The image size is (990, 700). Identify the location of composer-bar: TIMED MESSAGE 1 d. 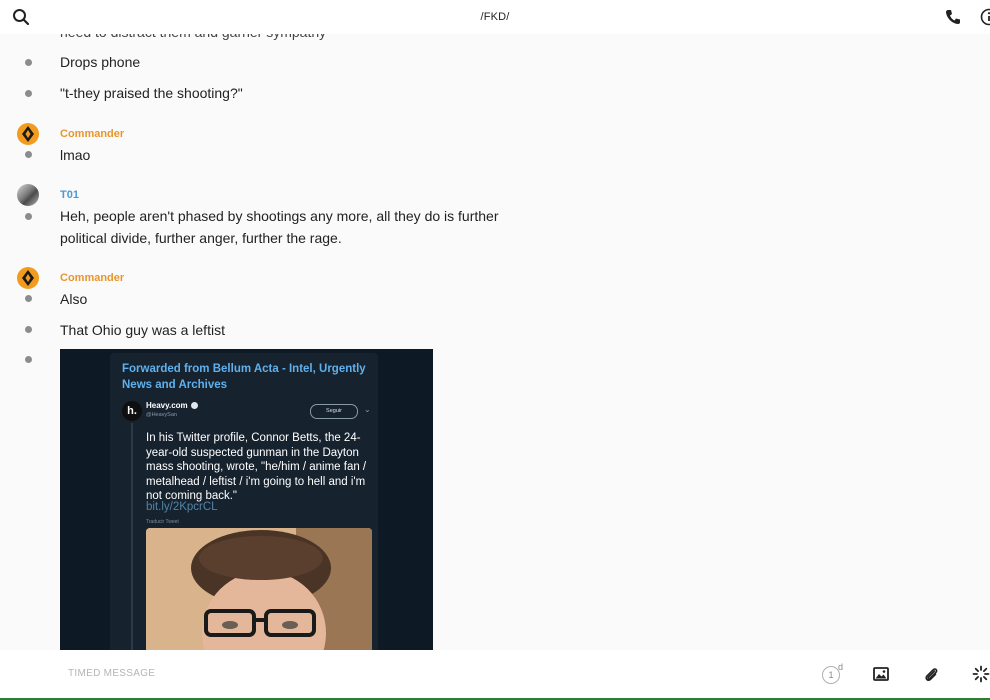
(495, 675).